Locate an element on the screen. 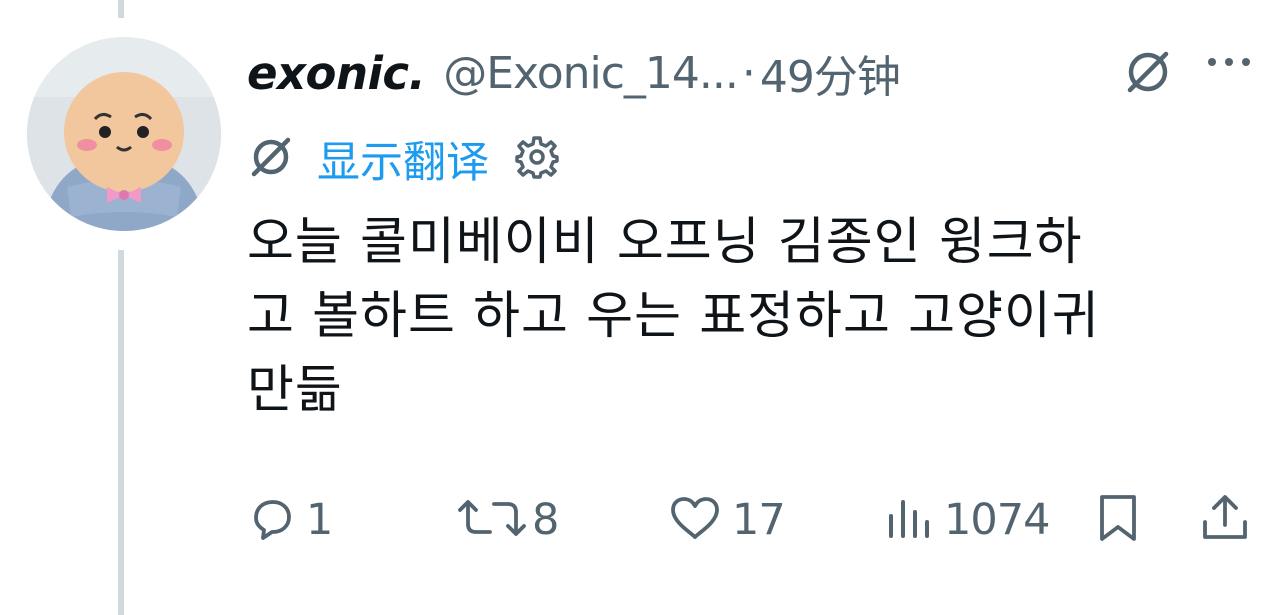 This screenshot has height=615, width=1284. translate-row: 显示翻译 is located at coordinates (404, 159).